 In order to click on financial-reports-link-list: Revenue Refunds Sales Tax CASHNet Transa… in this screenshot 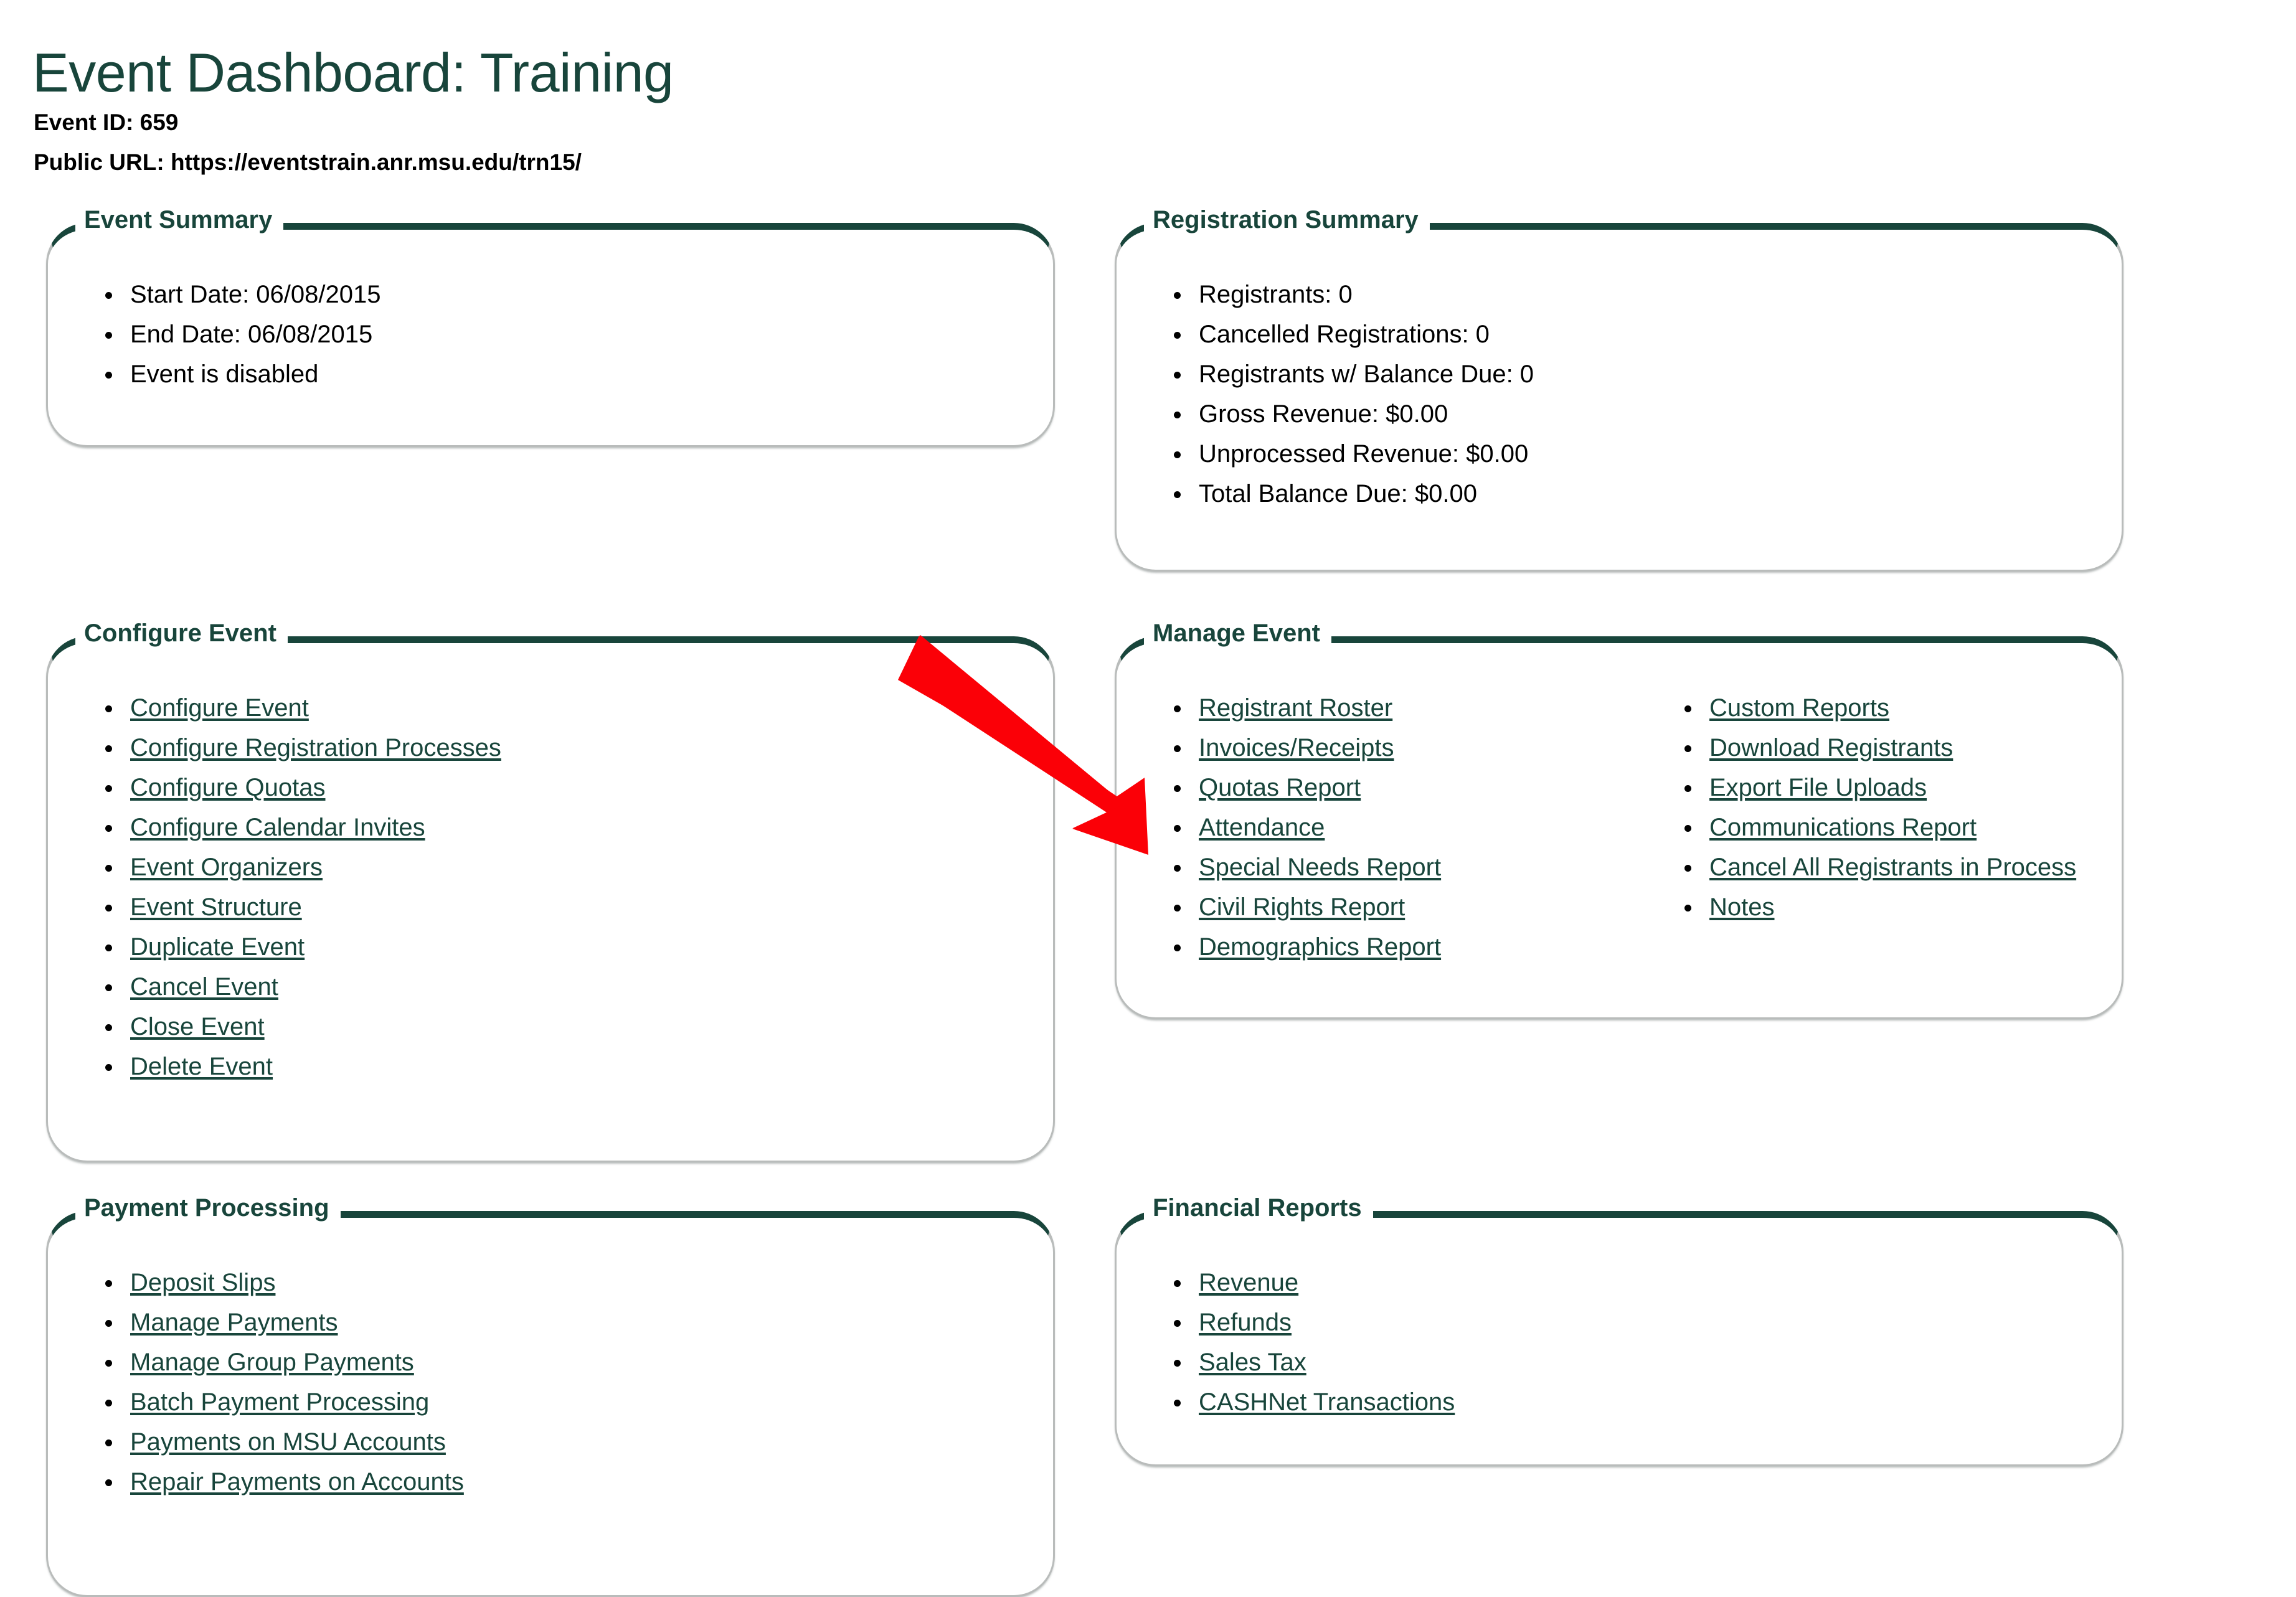, I will do `click(1620, 1342)`.